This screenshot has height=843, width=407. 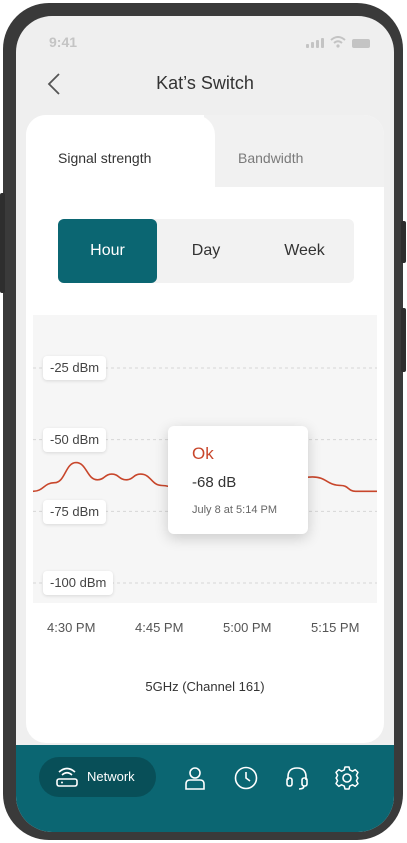 I want to click on header: Kat’s Switch, so click(x=205, y=84).